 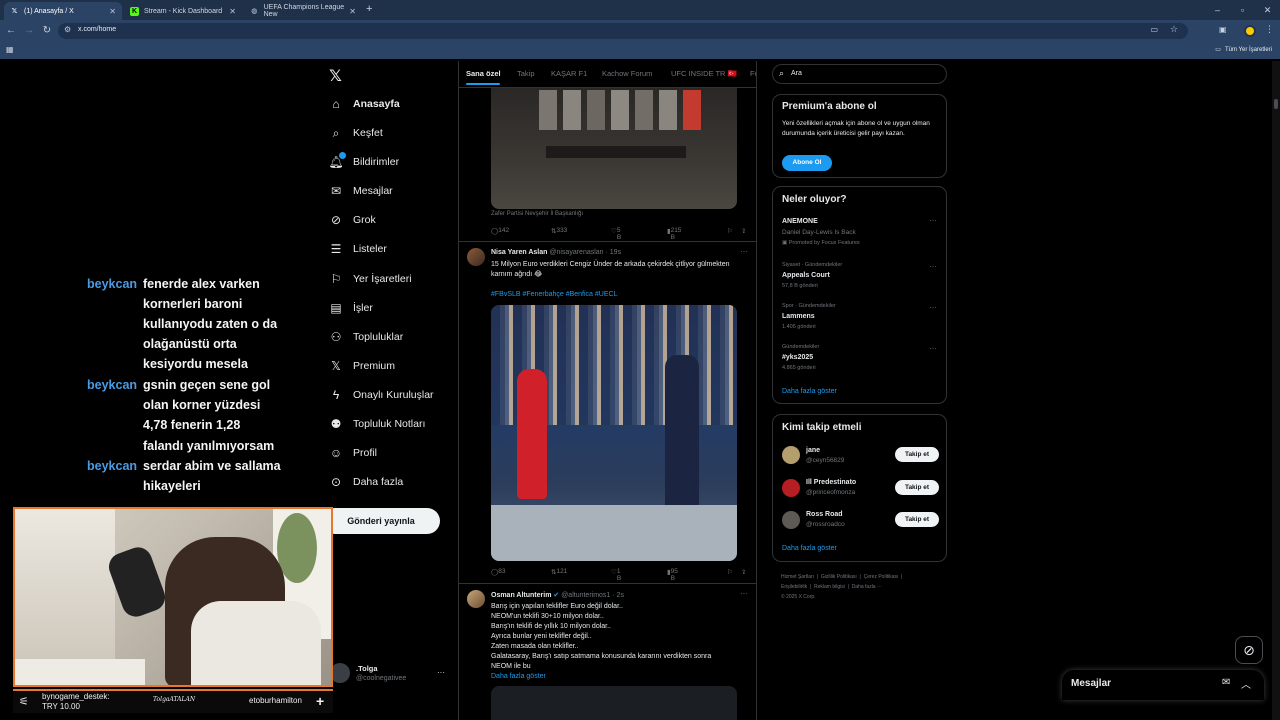 I want to click on tab-for-you: Sana özel, so click(x=483, y=73).